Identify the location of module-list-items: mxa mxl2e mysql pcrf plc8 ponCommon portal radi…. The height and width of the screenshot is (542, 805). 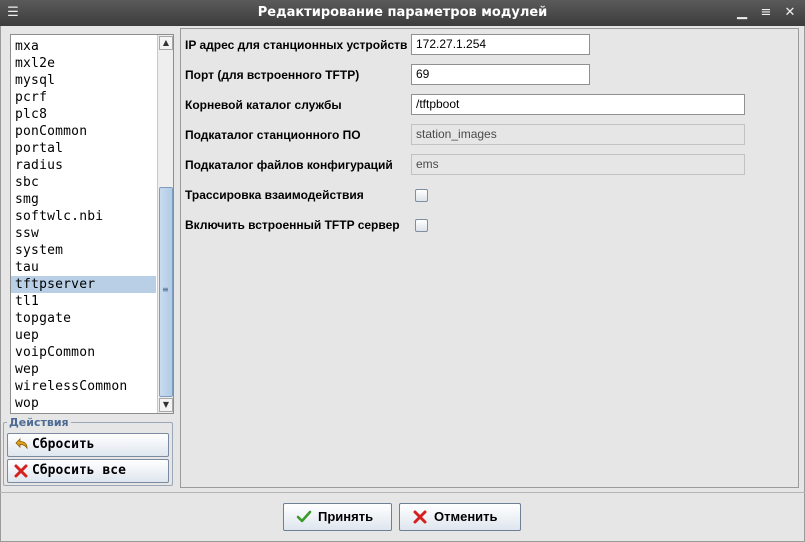
(83, 225).